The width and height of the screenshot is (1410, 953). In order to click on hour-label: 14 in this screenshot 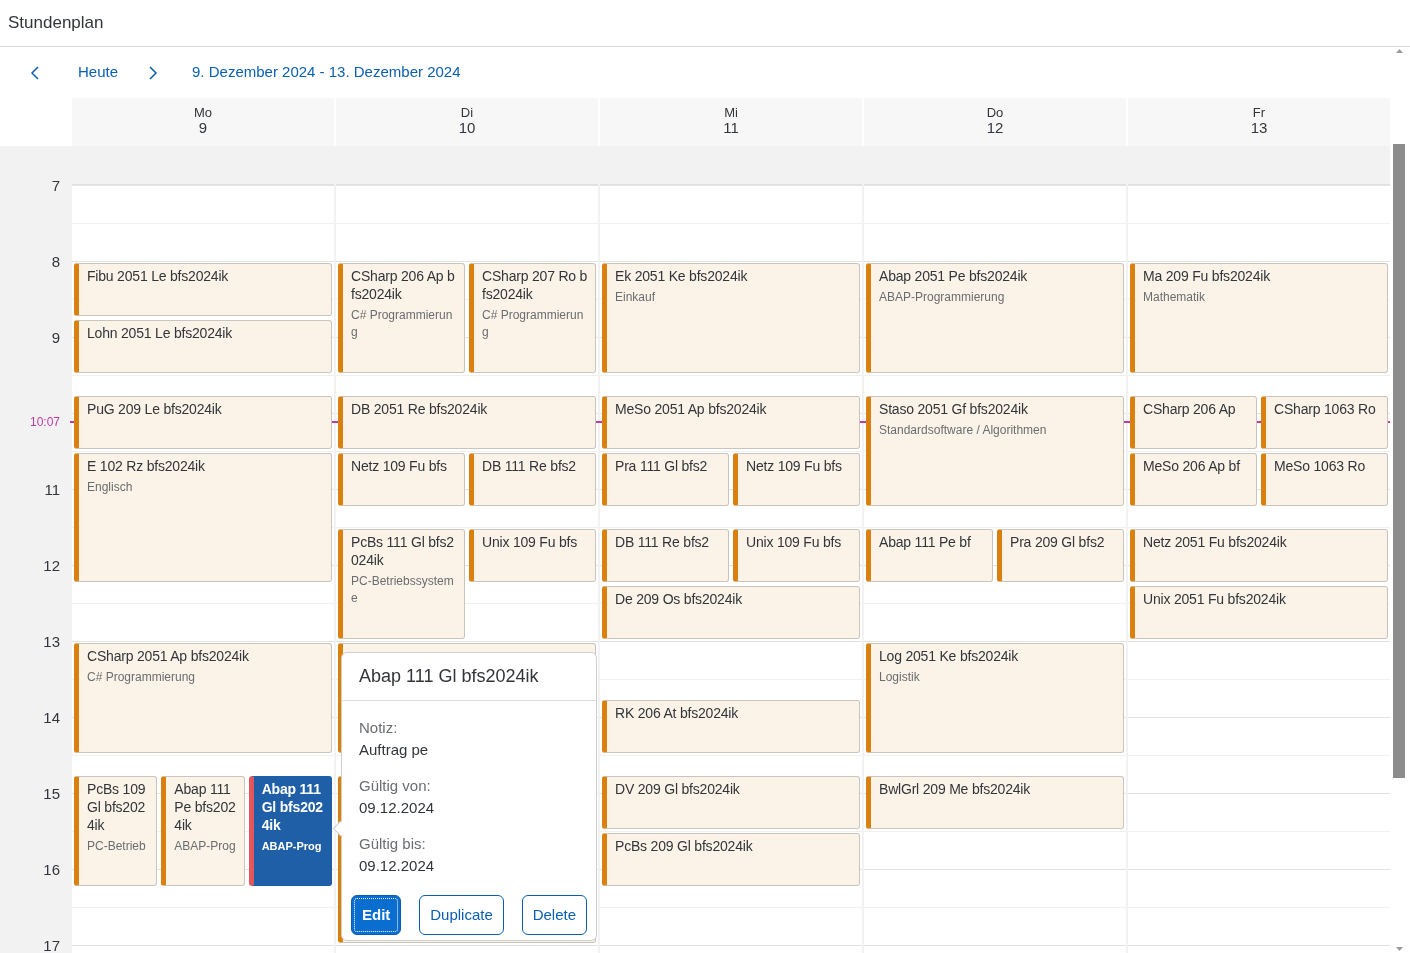, I will do `click(51, 717)`.